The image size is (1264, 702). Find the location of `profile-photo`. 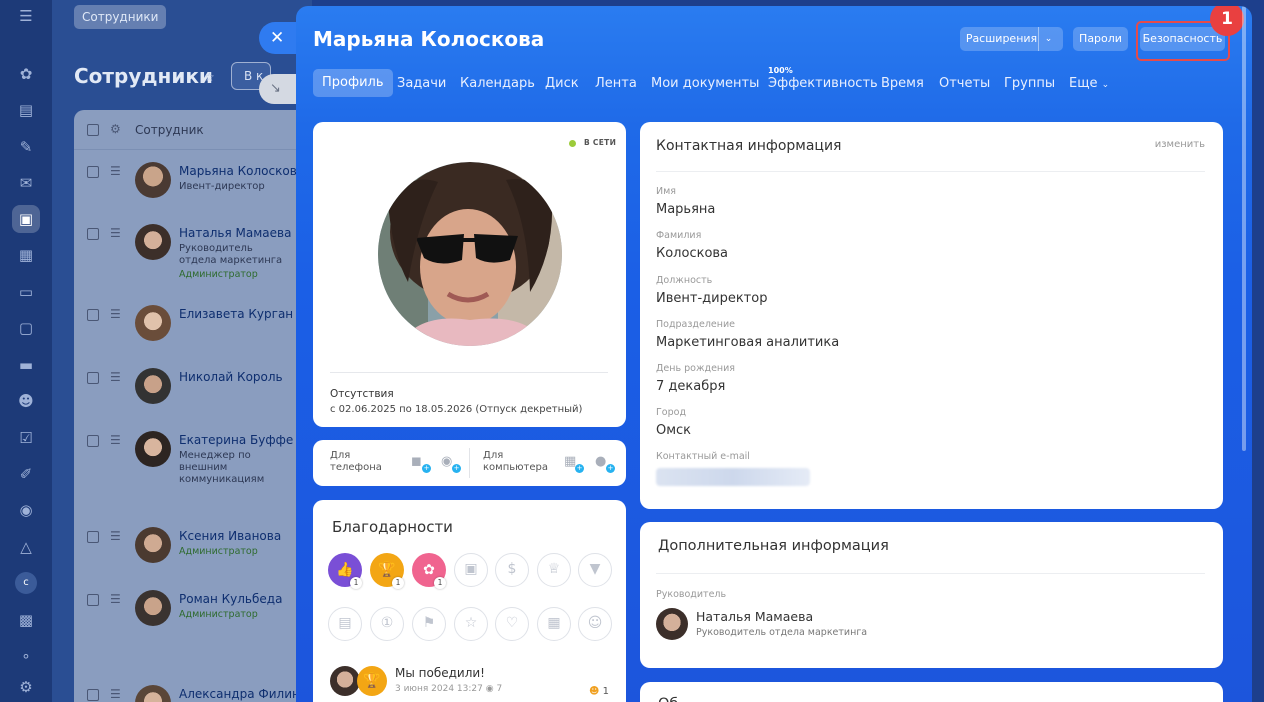

profile-photo is located at coordinates (470, 254).